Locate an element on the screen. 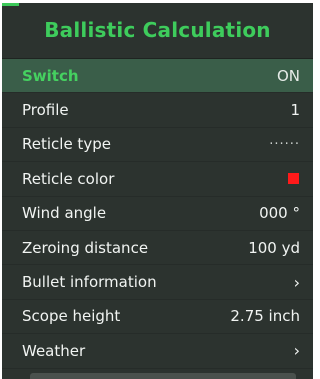  top-accent-bar is located at coordinates (10, 4).